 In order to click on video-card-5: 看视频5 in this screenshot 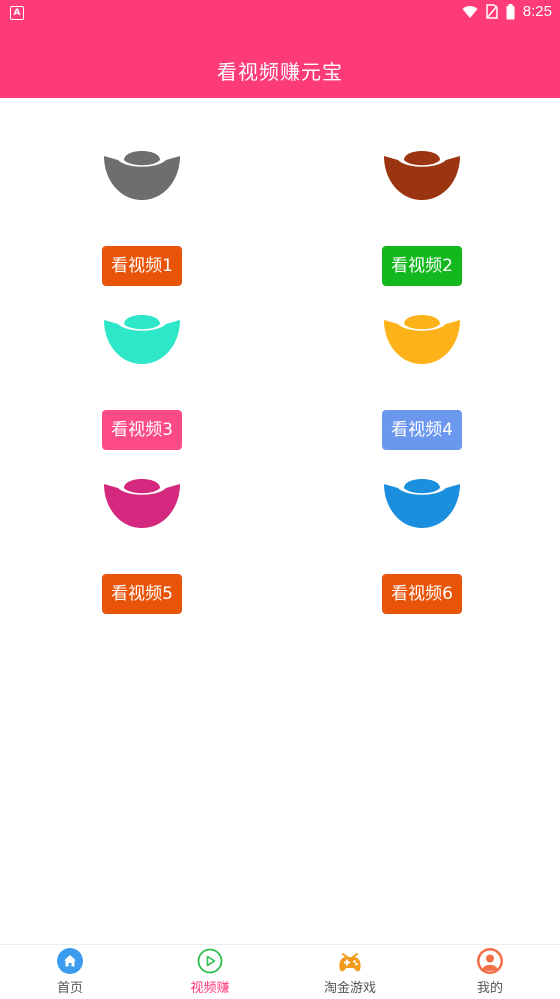, I will do `click(142, 554)`.